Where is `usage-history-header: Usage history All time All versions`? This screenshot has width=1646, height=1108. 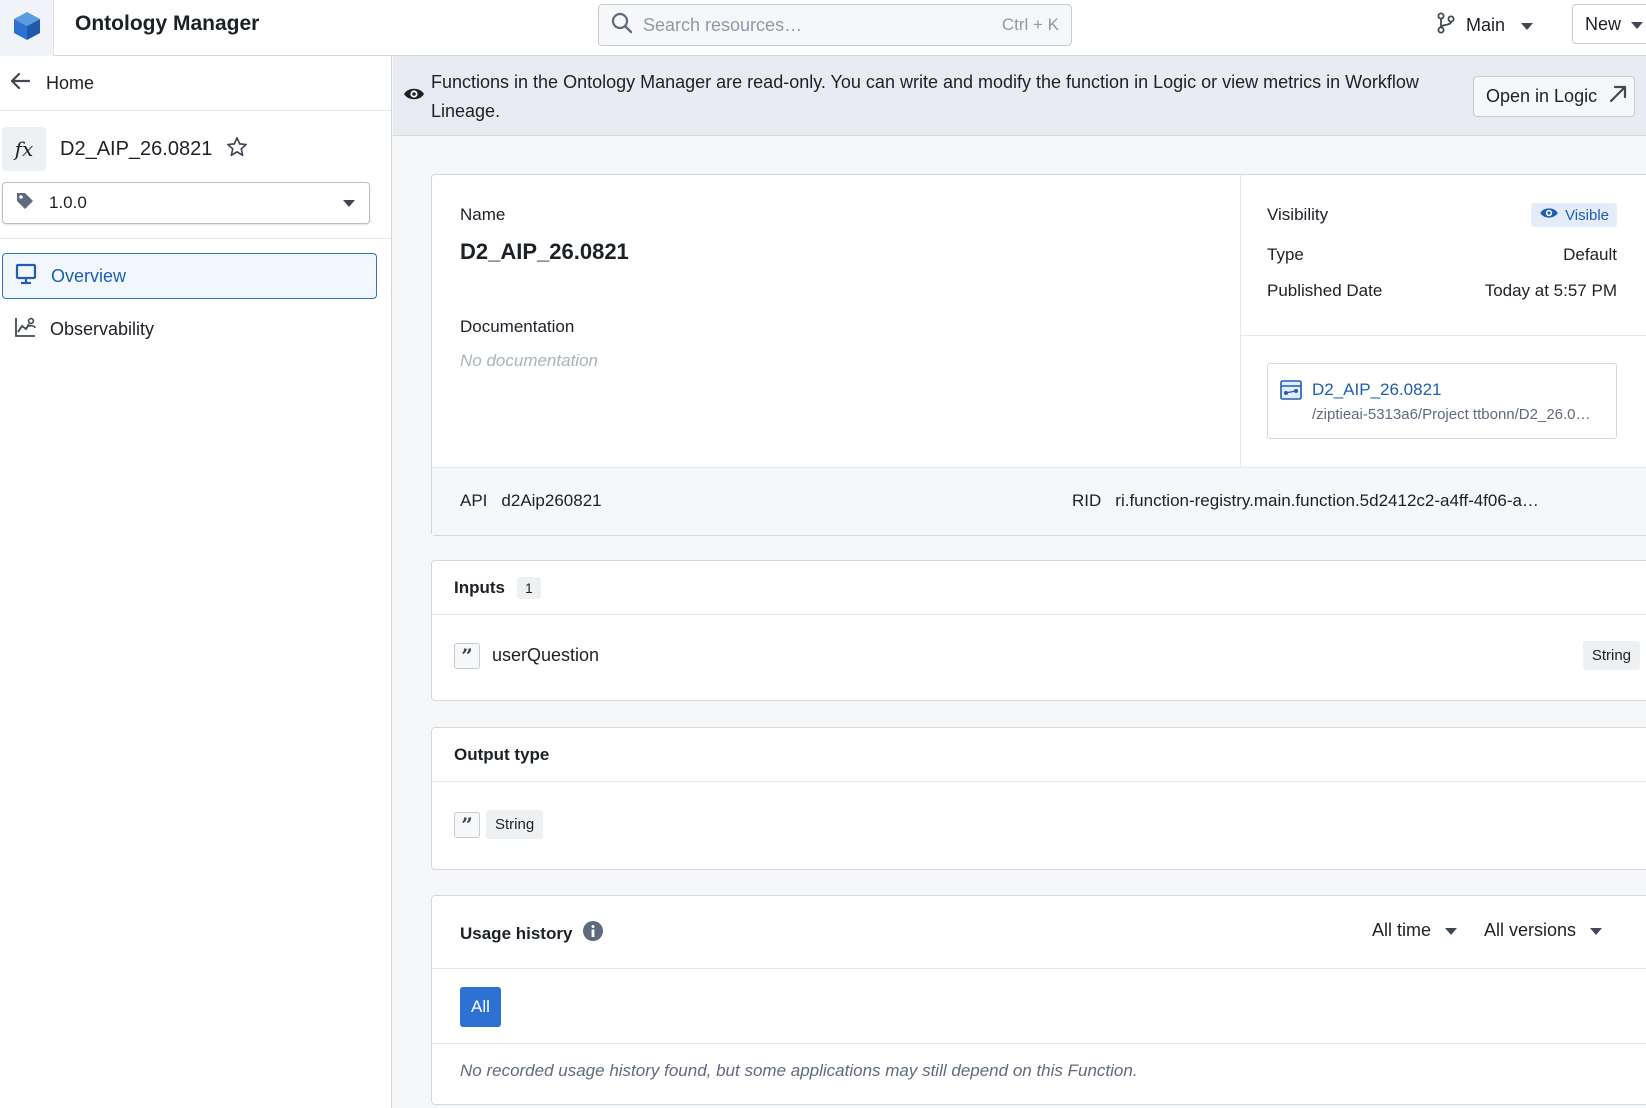 usage-history-header: Usage history All time All versions is located at coordinates (1039, 932).